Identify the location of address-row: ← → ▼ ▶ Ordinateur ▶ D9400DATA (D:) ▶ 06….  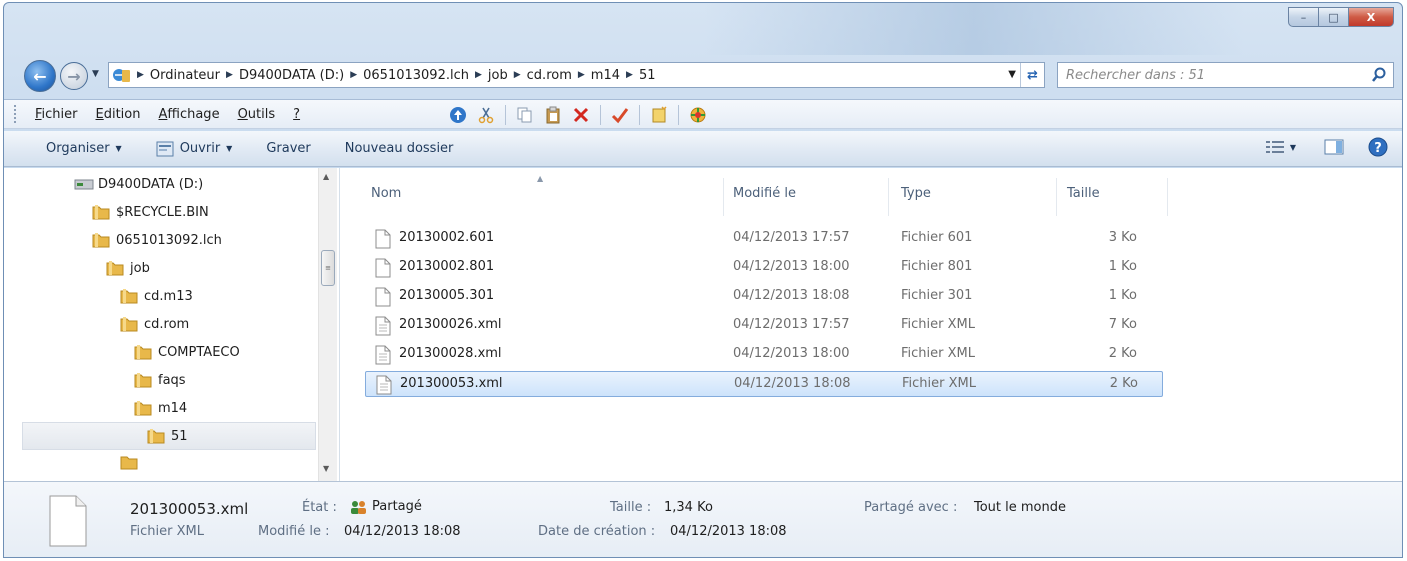
(703, 75).